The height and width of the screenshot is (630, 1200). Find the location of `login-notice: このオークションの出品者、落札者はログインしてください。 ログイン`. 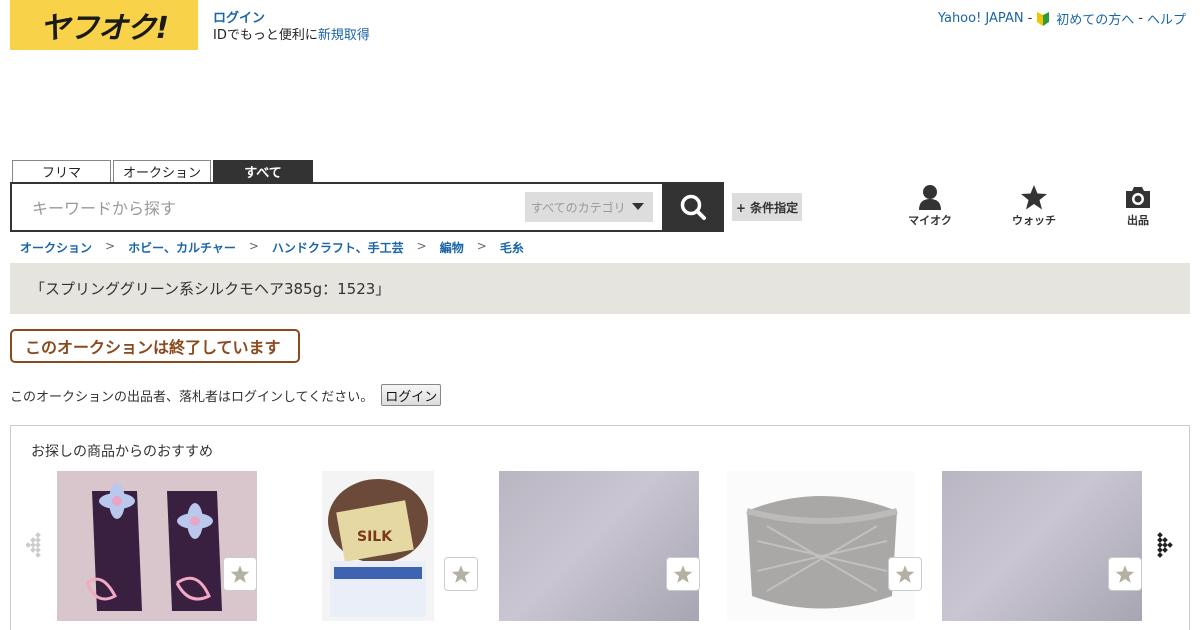

login-notice: このオークションの出品者、落札者はログインしてください。 ログイン is located at coordinates (226, 395).